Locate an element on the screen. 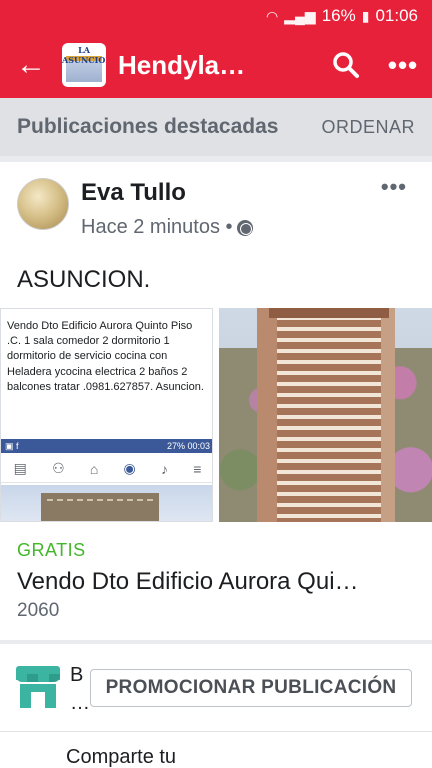  mini-profile-icon: ◉ is located at coordinates (129, 468).